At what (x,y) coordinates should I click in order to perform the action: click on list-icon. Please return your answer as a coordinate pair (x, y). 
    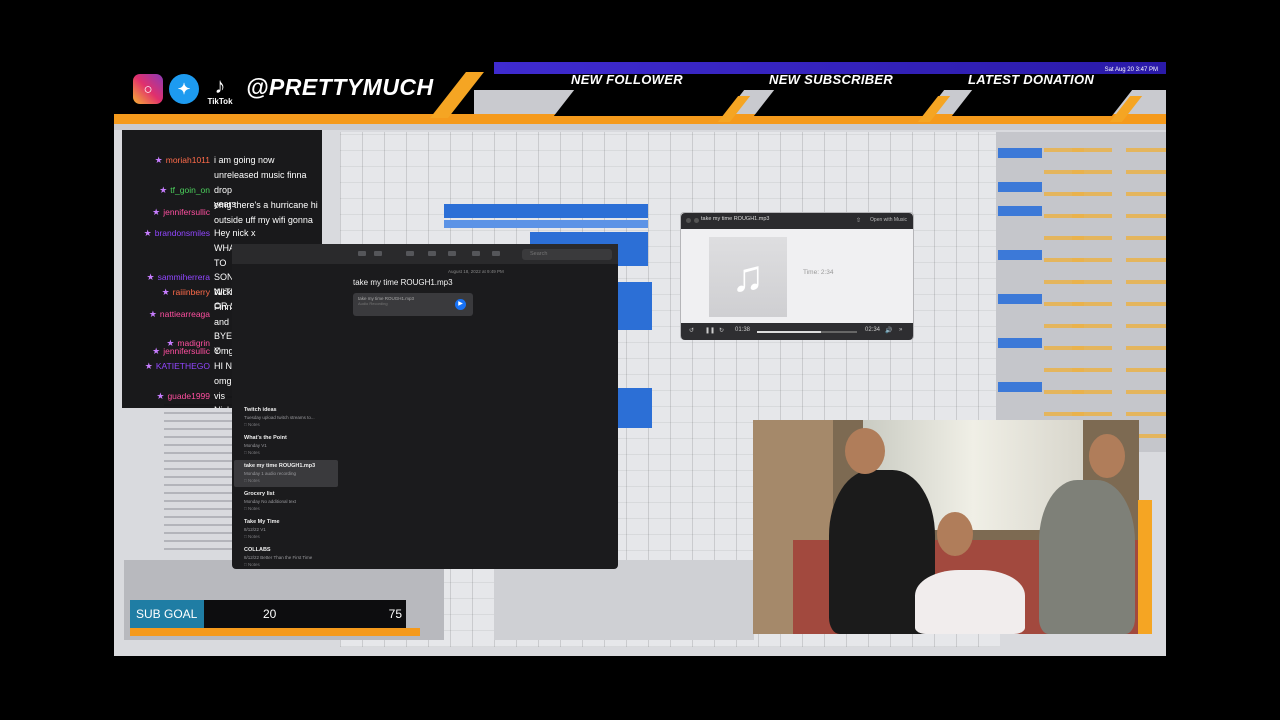
    Looking at the image, I should click on (362, 253).